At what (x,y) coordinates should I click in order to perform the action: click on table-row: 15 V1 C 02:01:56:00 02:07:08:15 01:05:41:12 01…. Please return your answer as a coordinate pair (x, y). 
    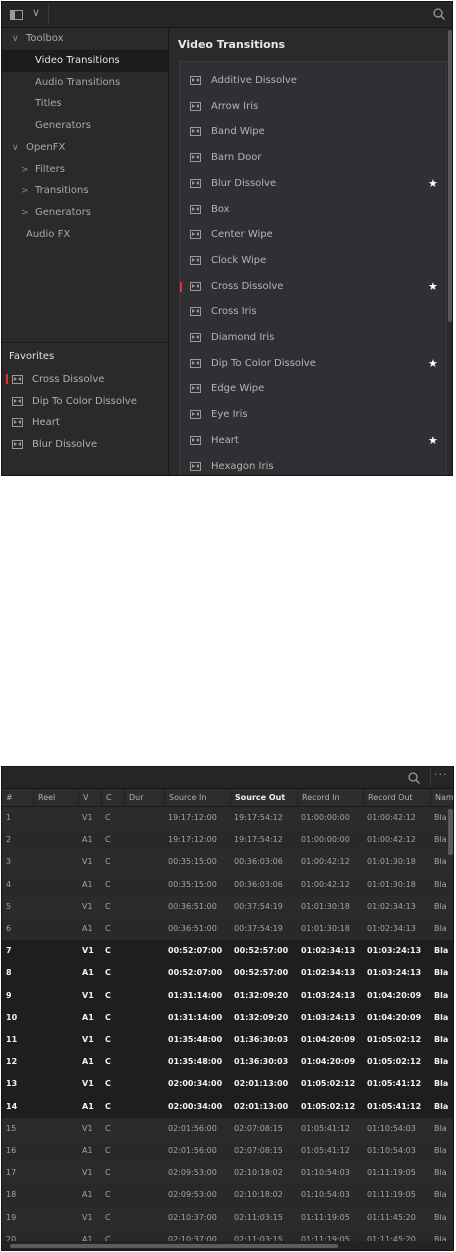
    Looking at the image, I should click on (227, 1128).